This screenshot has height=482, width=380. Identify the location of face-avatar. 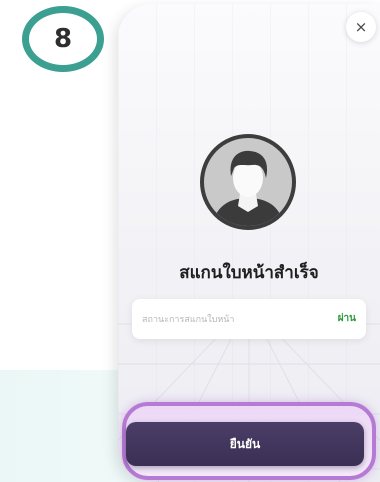
(248, 182).